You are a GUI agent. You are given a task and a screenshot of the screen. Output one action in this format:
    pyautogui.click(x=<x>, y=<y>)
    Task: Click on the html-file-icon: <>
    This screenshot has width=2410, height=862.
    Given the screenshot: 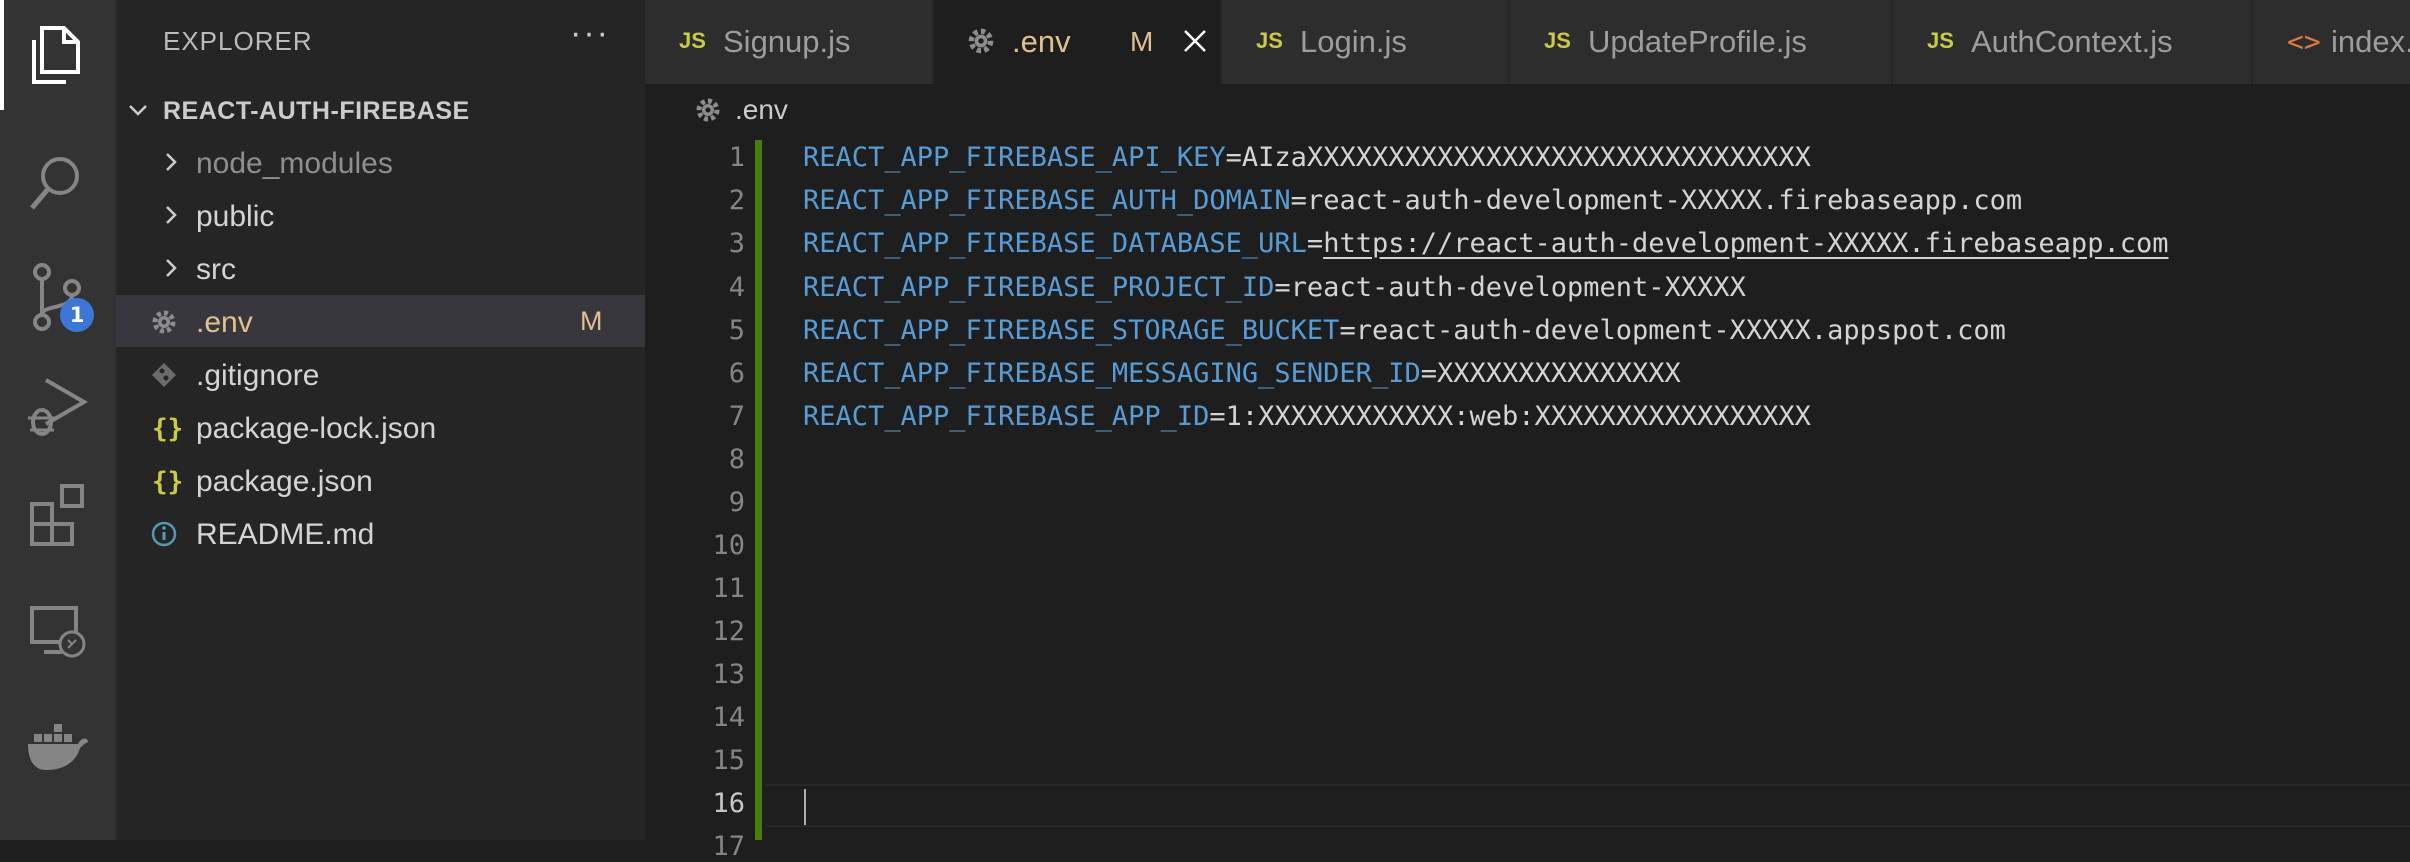 What is the action you would take?
    pyautogui.click(x=2304, y=41)
    